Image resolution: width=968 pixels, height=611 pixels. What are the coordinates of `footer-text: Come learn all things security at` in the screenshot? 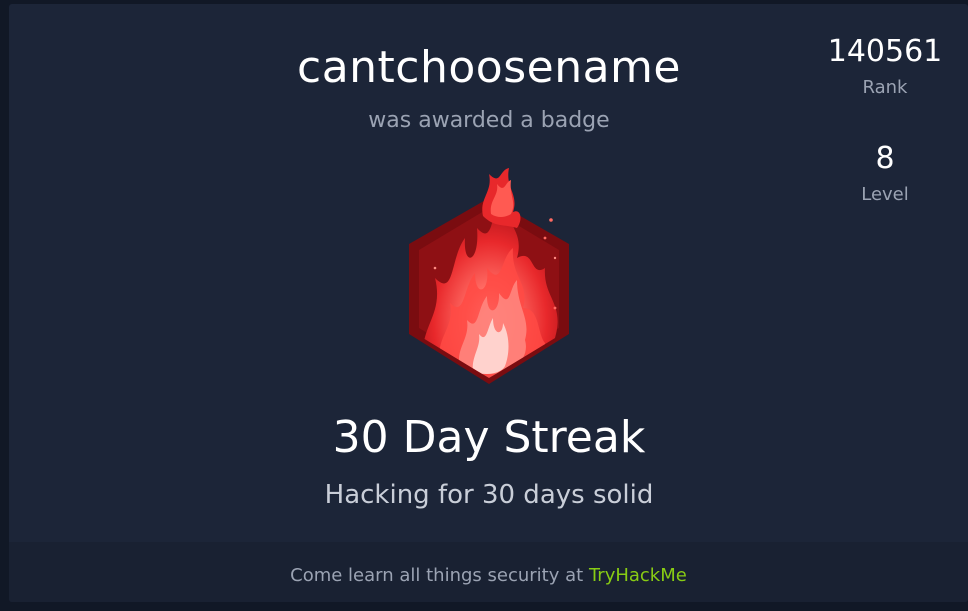 It's located at (439, 575).